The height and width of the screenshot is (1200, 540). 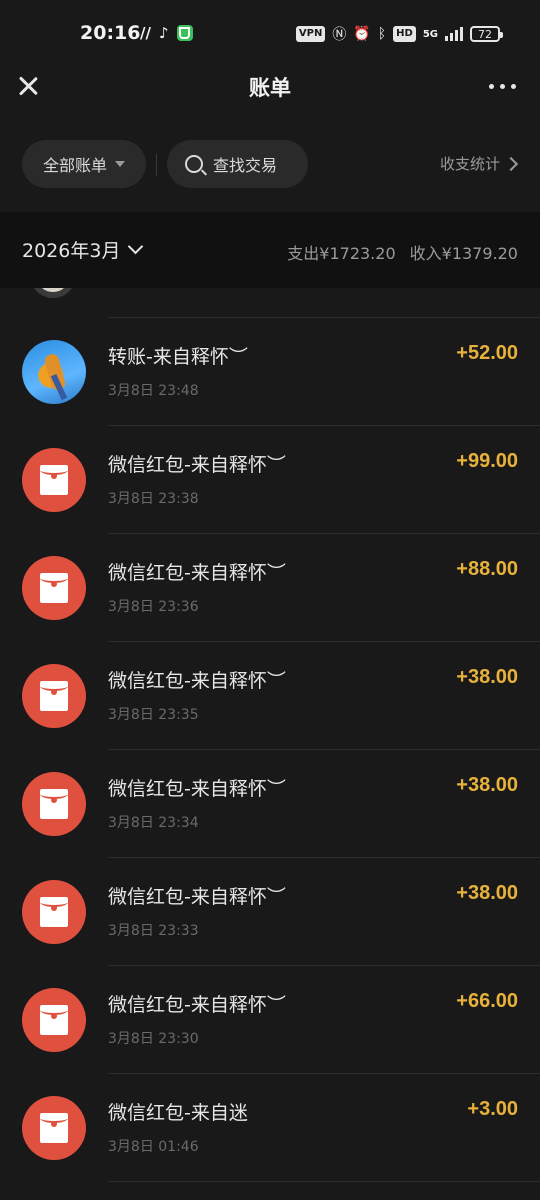 I want to click on all-bills-filter-button: 全部账单, so click(x=84, y=164).